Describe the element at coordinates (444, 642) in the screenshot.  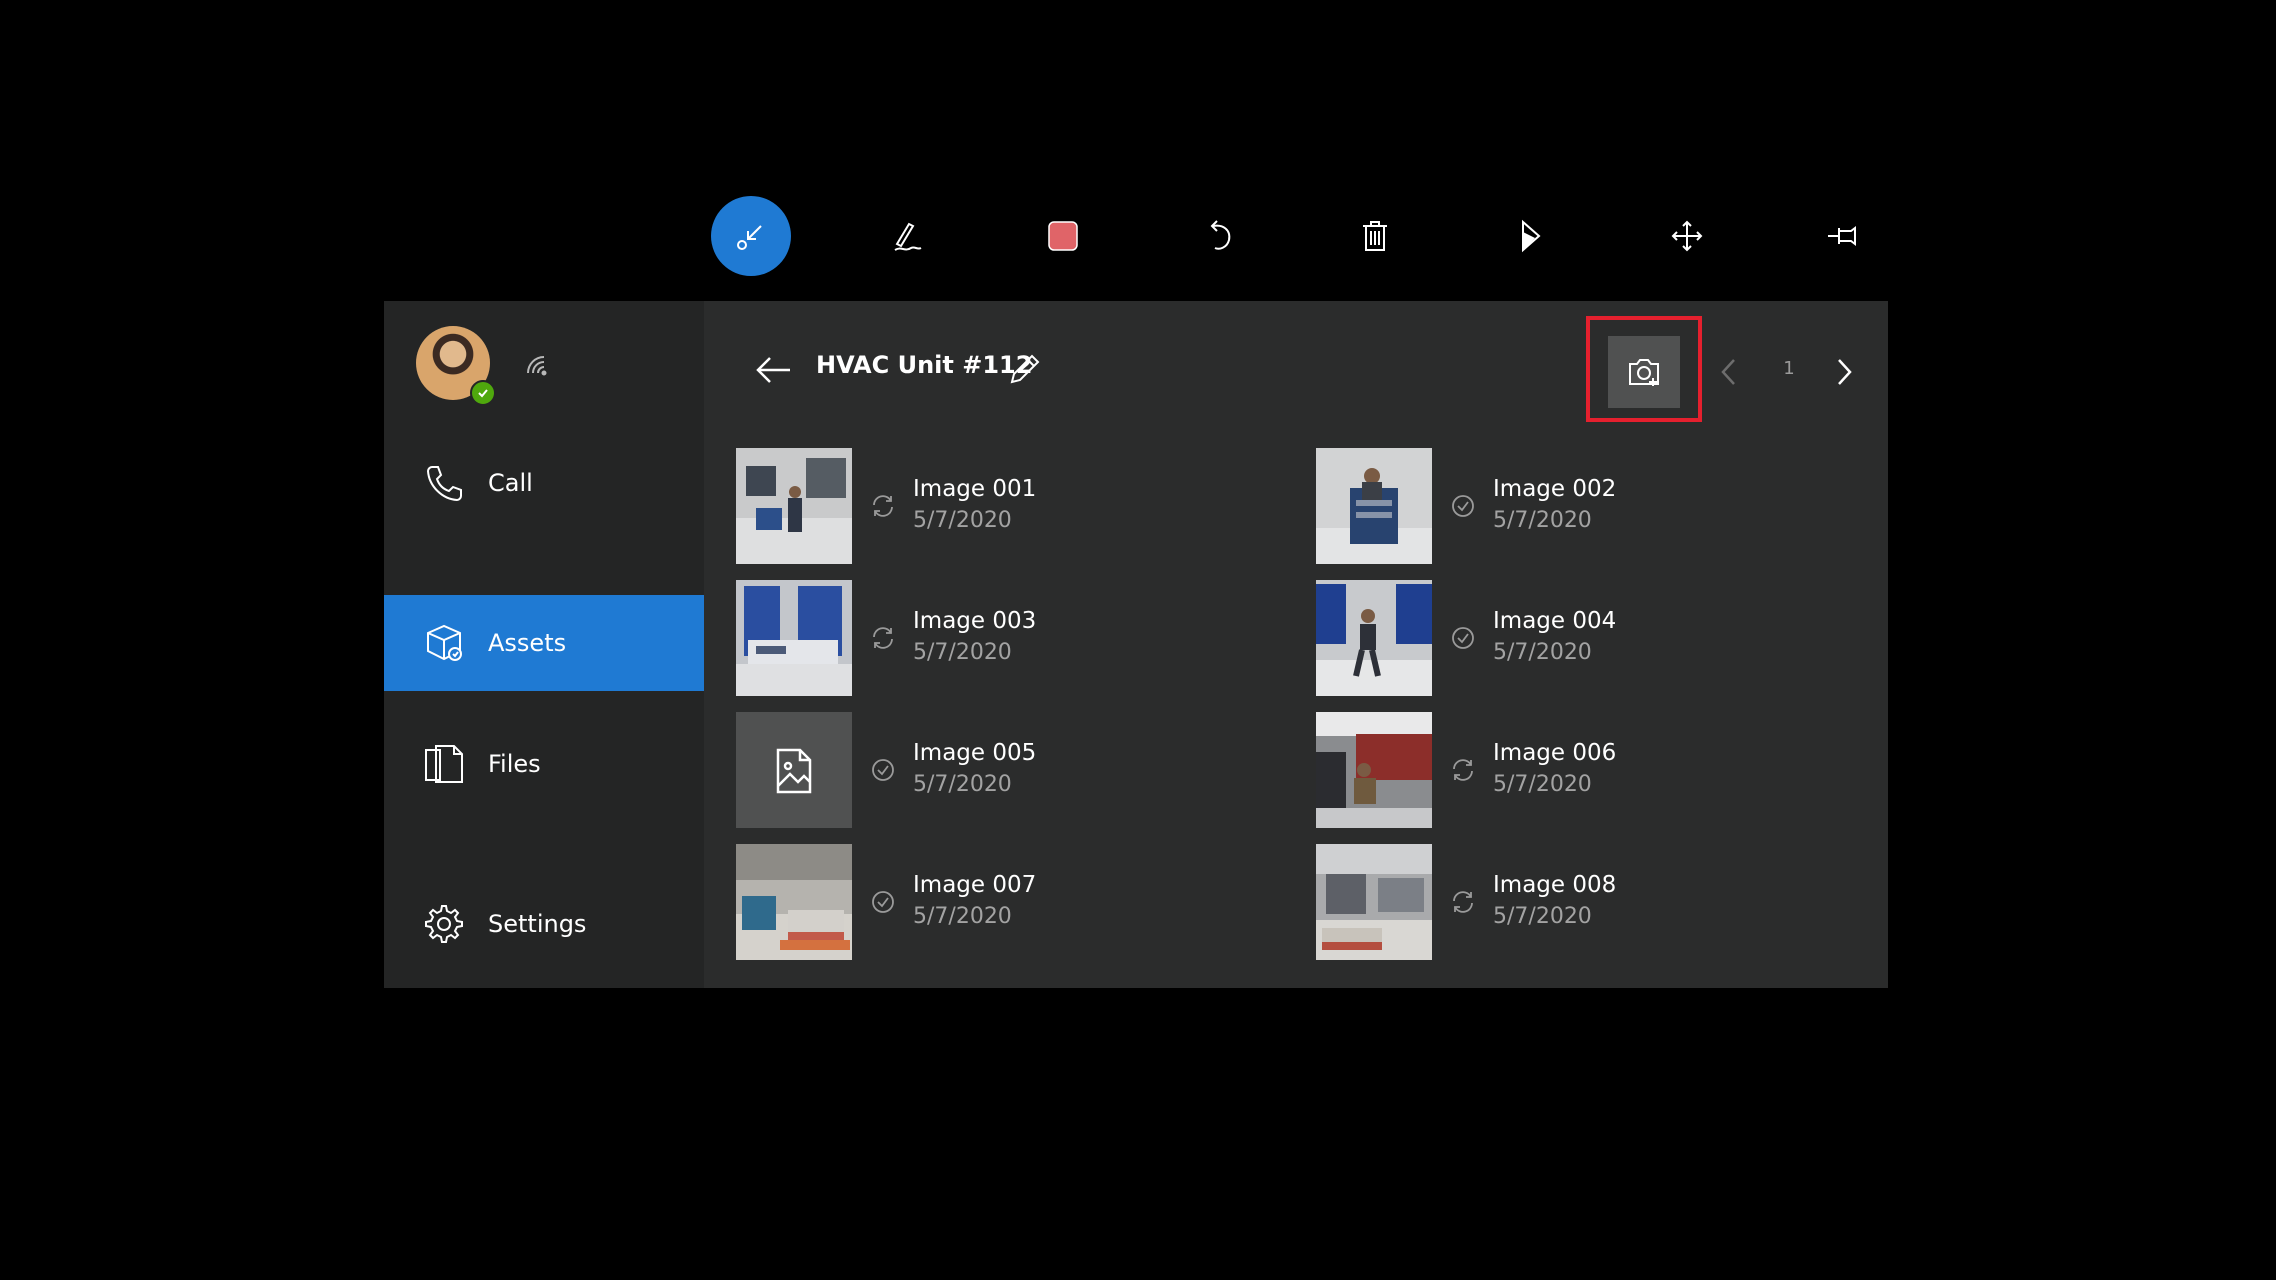
I see `assets-box-icon` at that location.